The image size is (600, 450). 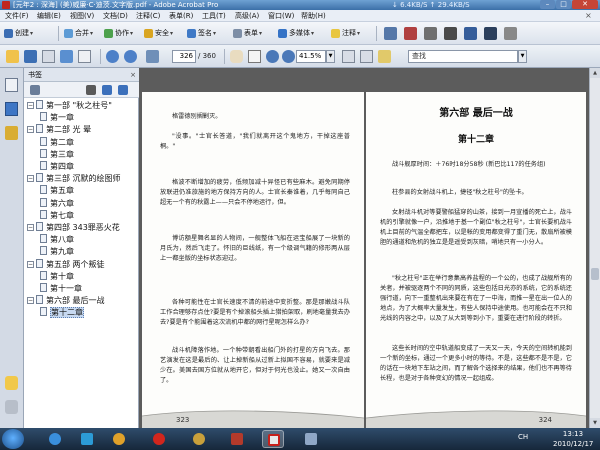 I want to click on options-icon, so click(x=35, y=90).